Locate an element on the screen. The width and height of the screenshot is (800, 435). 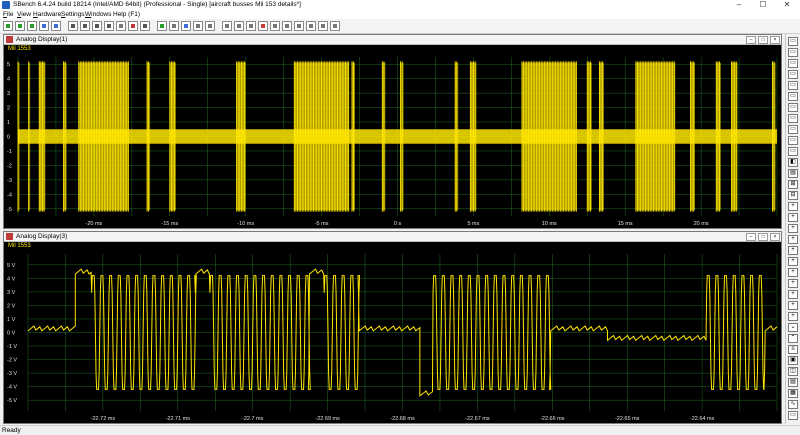
side-tool-26-icon: + is located at coordinates (793, 316).